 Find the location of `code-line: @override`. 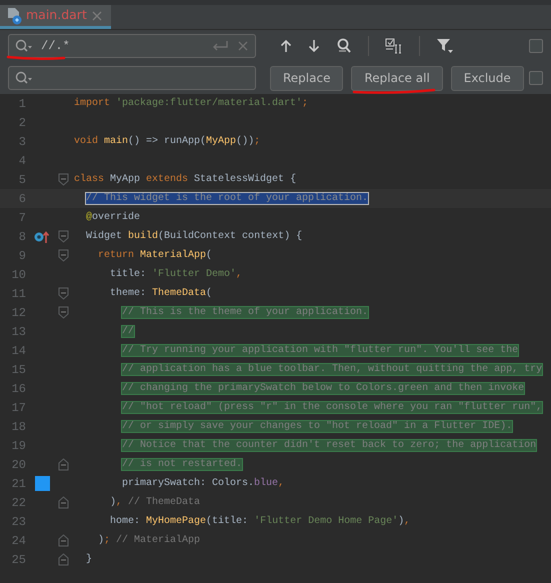

code-line: @override is located at coordinates (112, 217).